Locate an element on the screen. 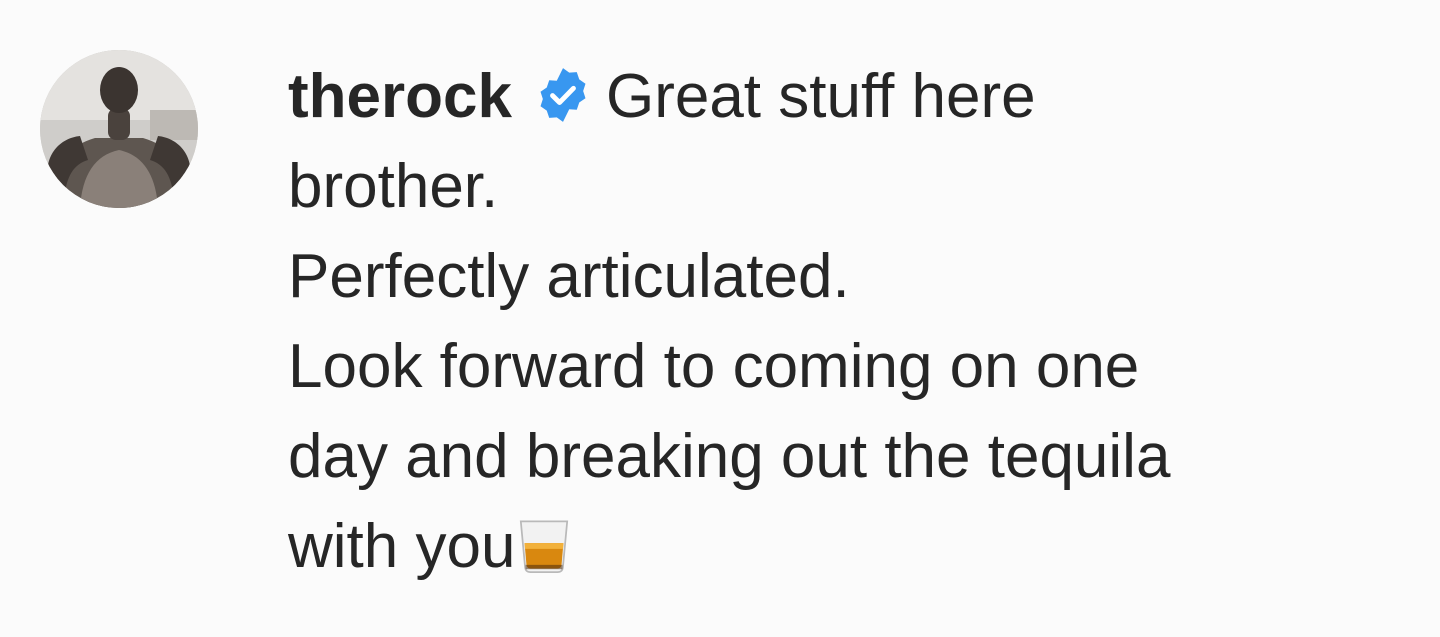 The image size is (1440, 637). comment-last-line: with you is located at coordinates (848, 547).